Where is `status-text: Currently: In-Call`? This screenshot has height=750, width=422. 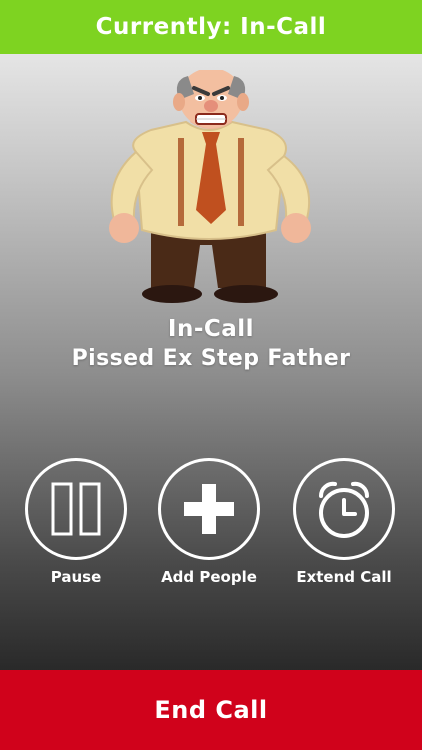 status-text: Currently: In-Call is located at coordinates (211, 27).